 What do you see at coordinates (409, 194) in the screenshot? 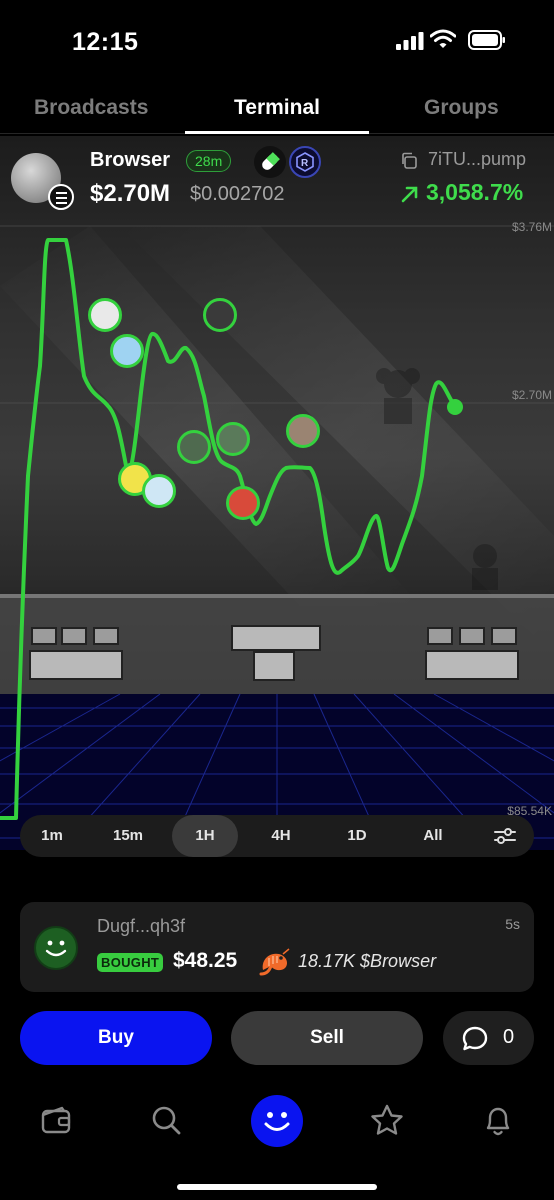
I see `arrow-up-right-icon` at bounding box center [409, 194].